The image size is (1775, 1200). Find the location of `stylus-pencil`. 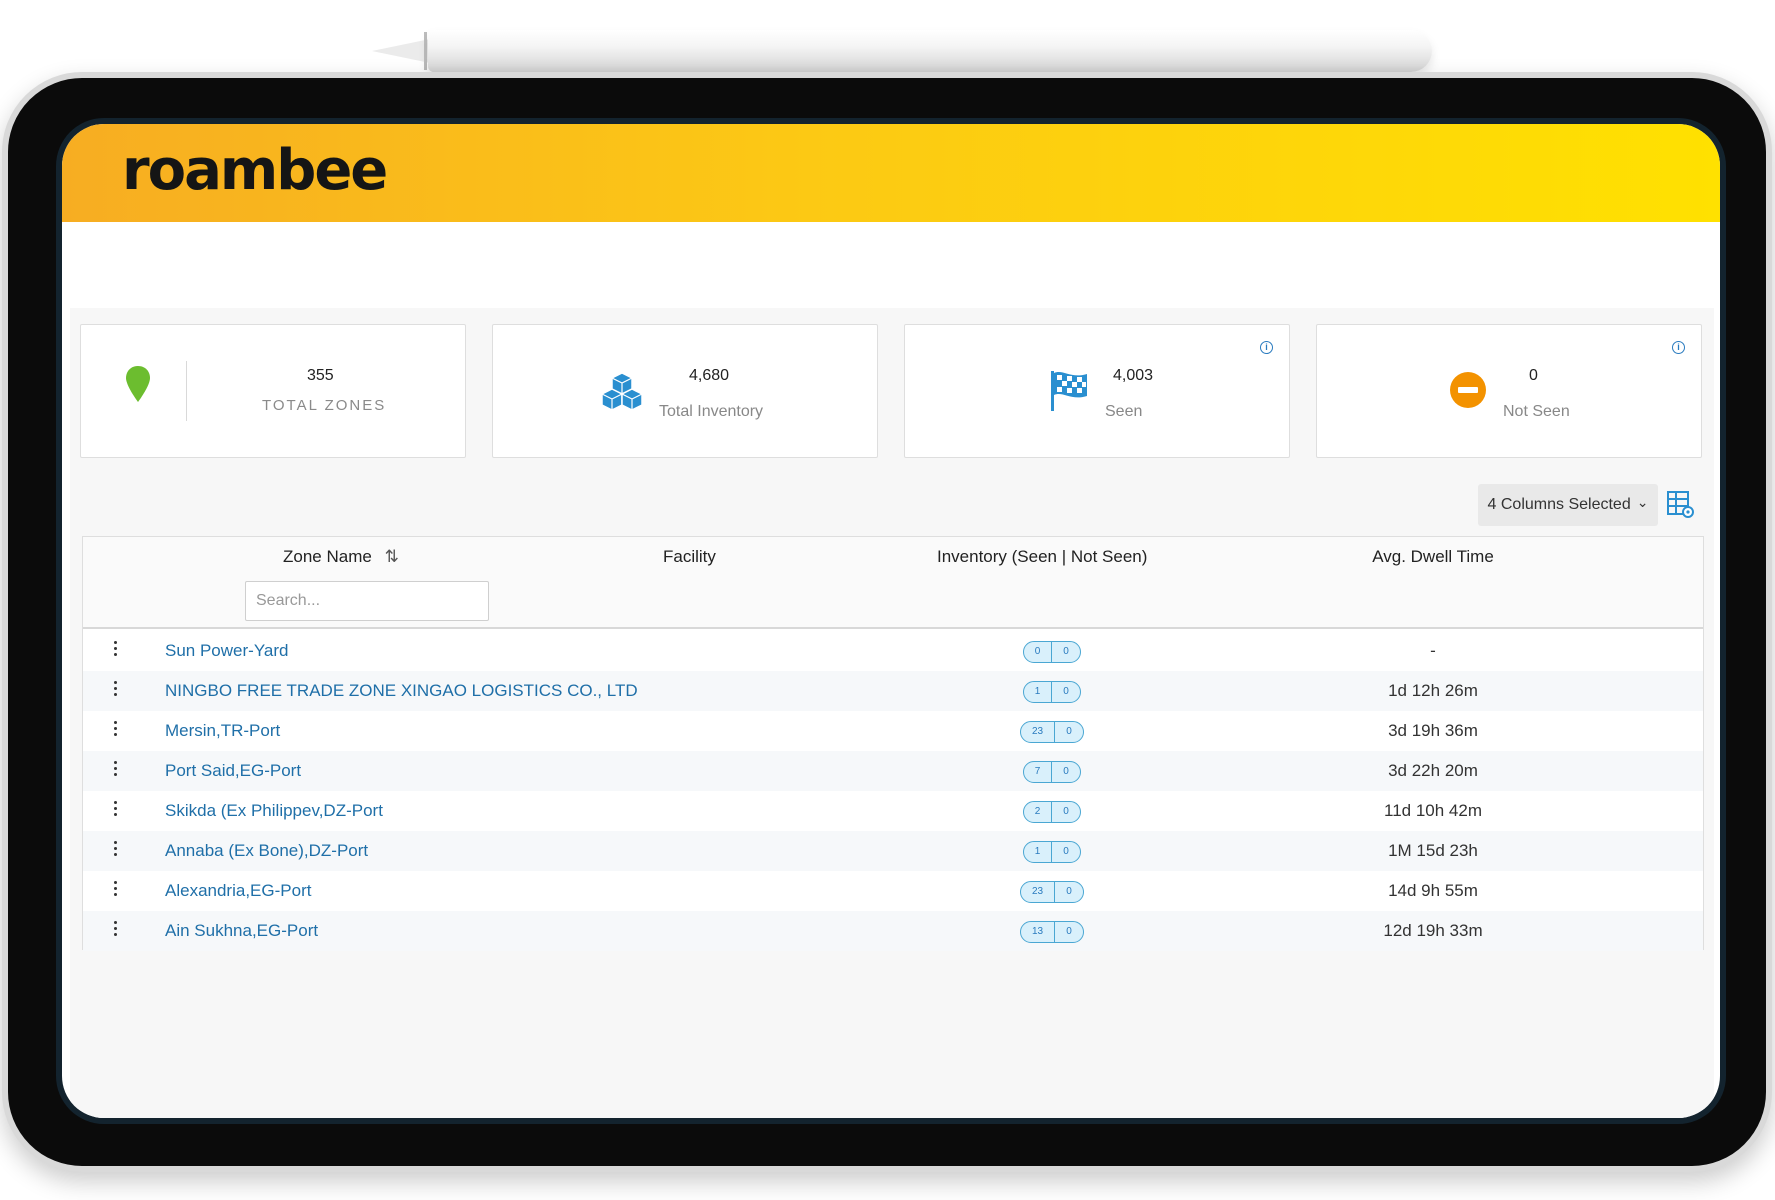

stylus-pencil is located at coordinates (902, 51).